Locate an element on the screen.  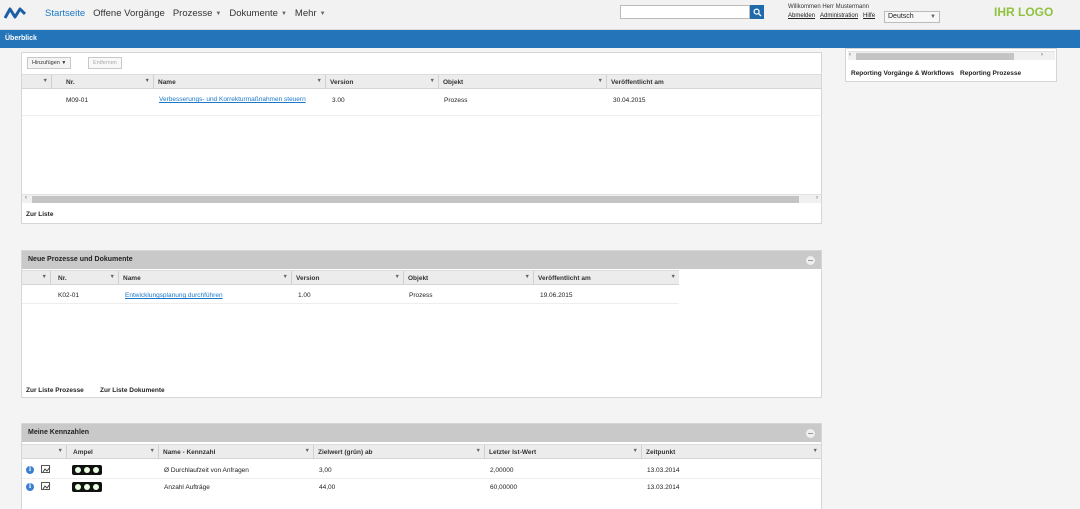
cell-nr: K02-01 is located at coordinates (68, 295).